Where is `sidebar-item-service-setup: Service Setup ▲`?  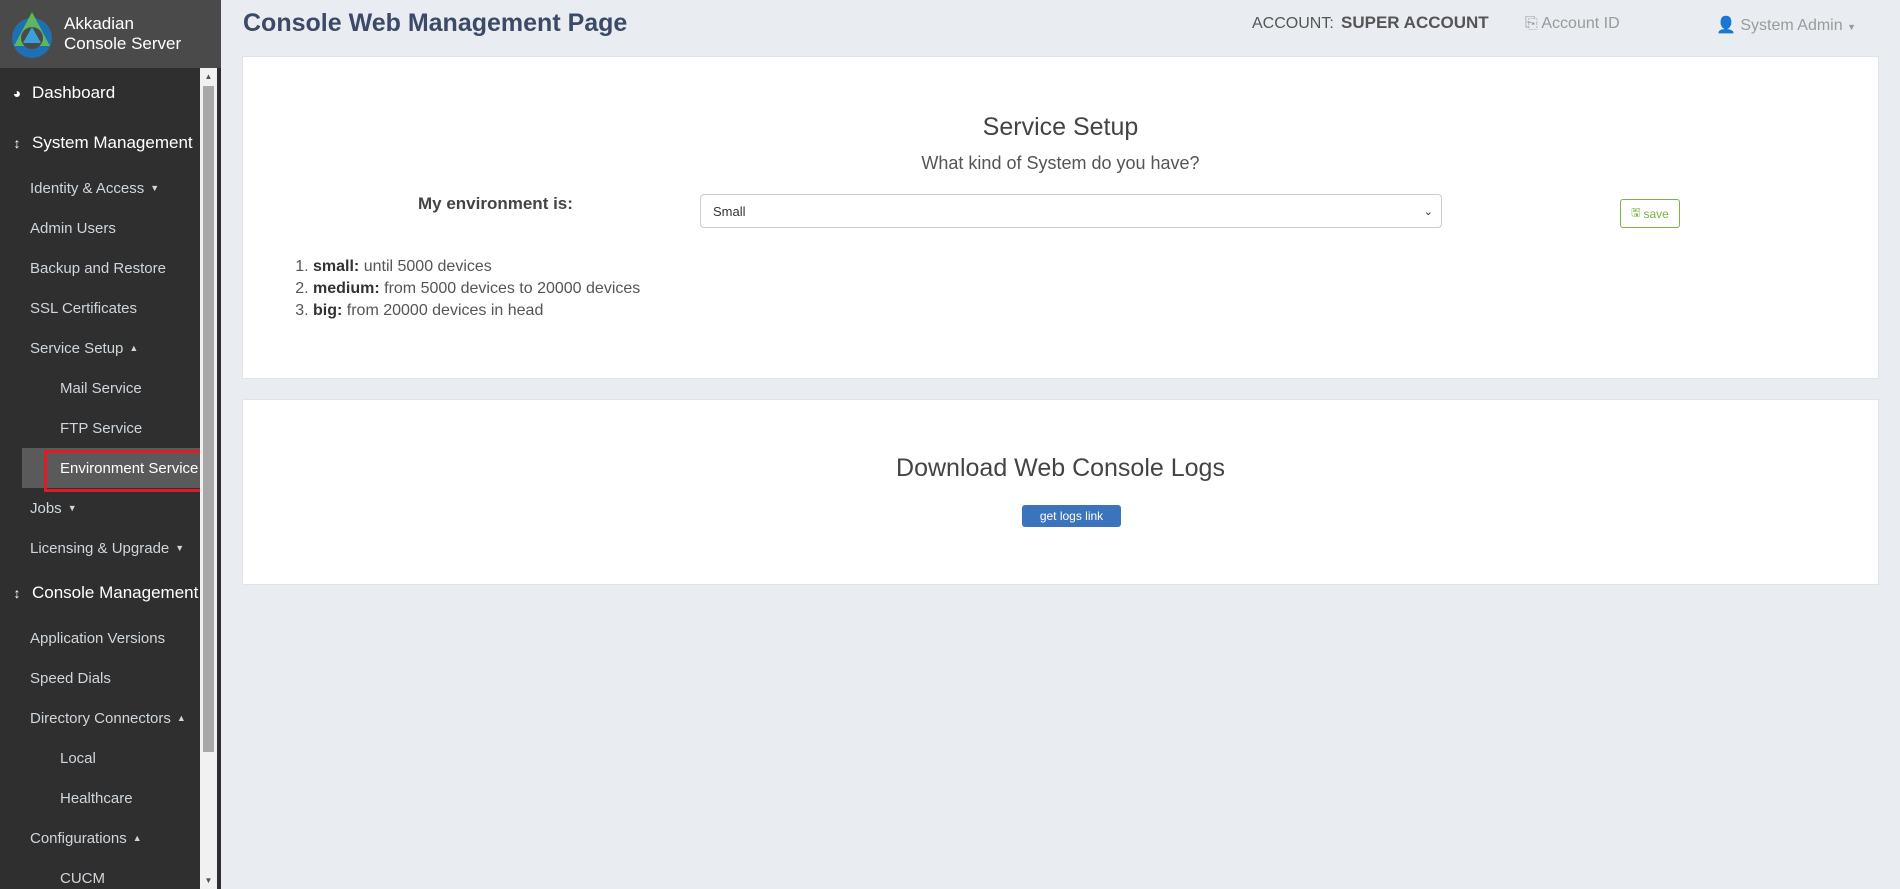 sidebar-item-service-setup: Service Setup ▲ is located at coordinates (100, 348).